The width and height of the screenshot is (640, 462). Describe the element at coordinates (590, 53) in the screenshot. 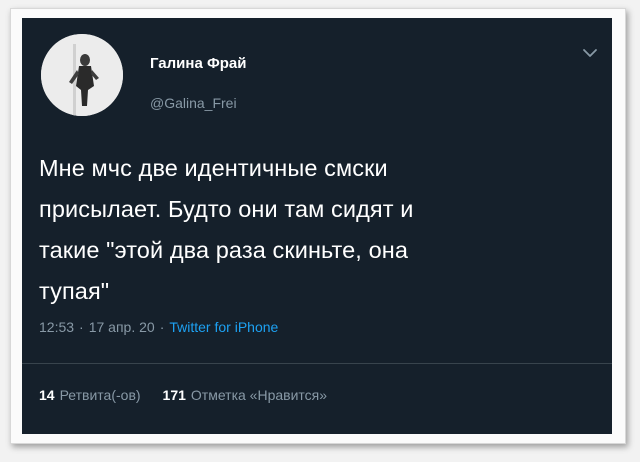

I see `chevron-down-icon` at that location.